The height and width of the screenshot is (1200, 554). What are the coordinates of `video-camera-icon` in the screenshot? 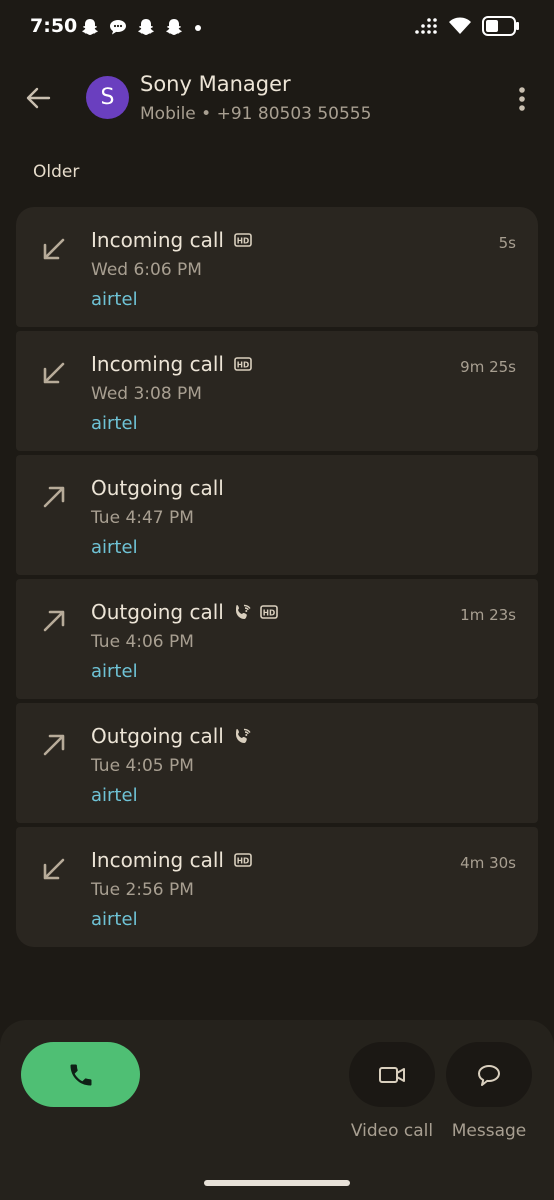 It's located at (392, 1074).